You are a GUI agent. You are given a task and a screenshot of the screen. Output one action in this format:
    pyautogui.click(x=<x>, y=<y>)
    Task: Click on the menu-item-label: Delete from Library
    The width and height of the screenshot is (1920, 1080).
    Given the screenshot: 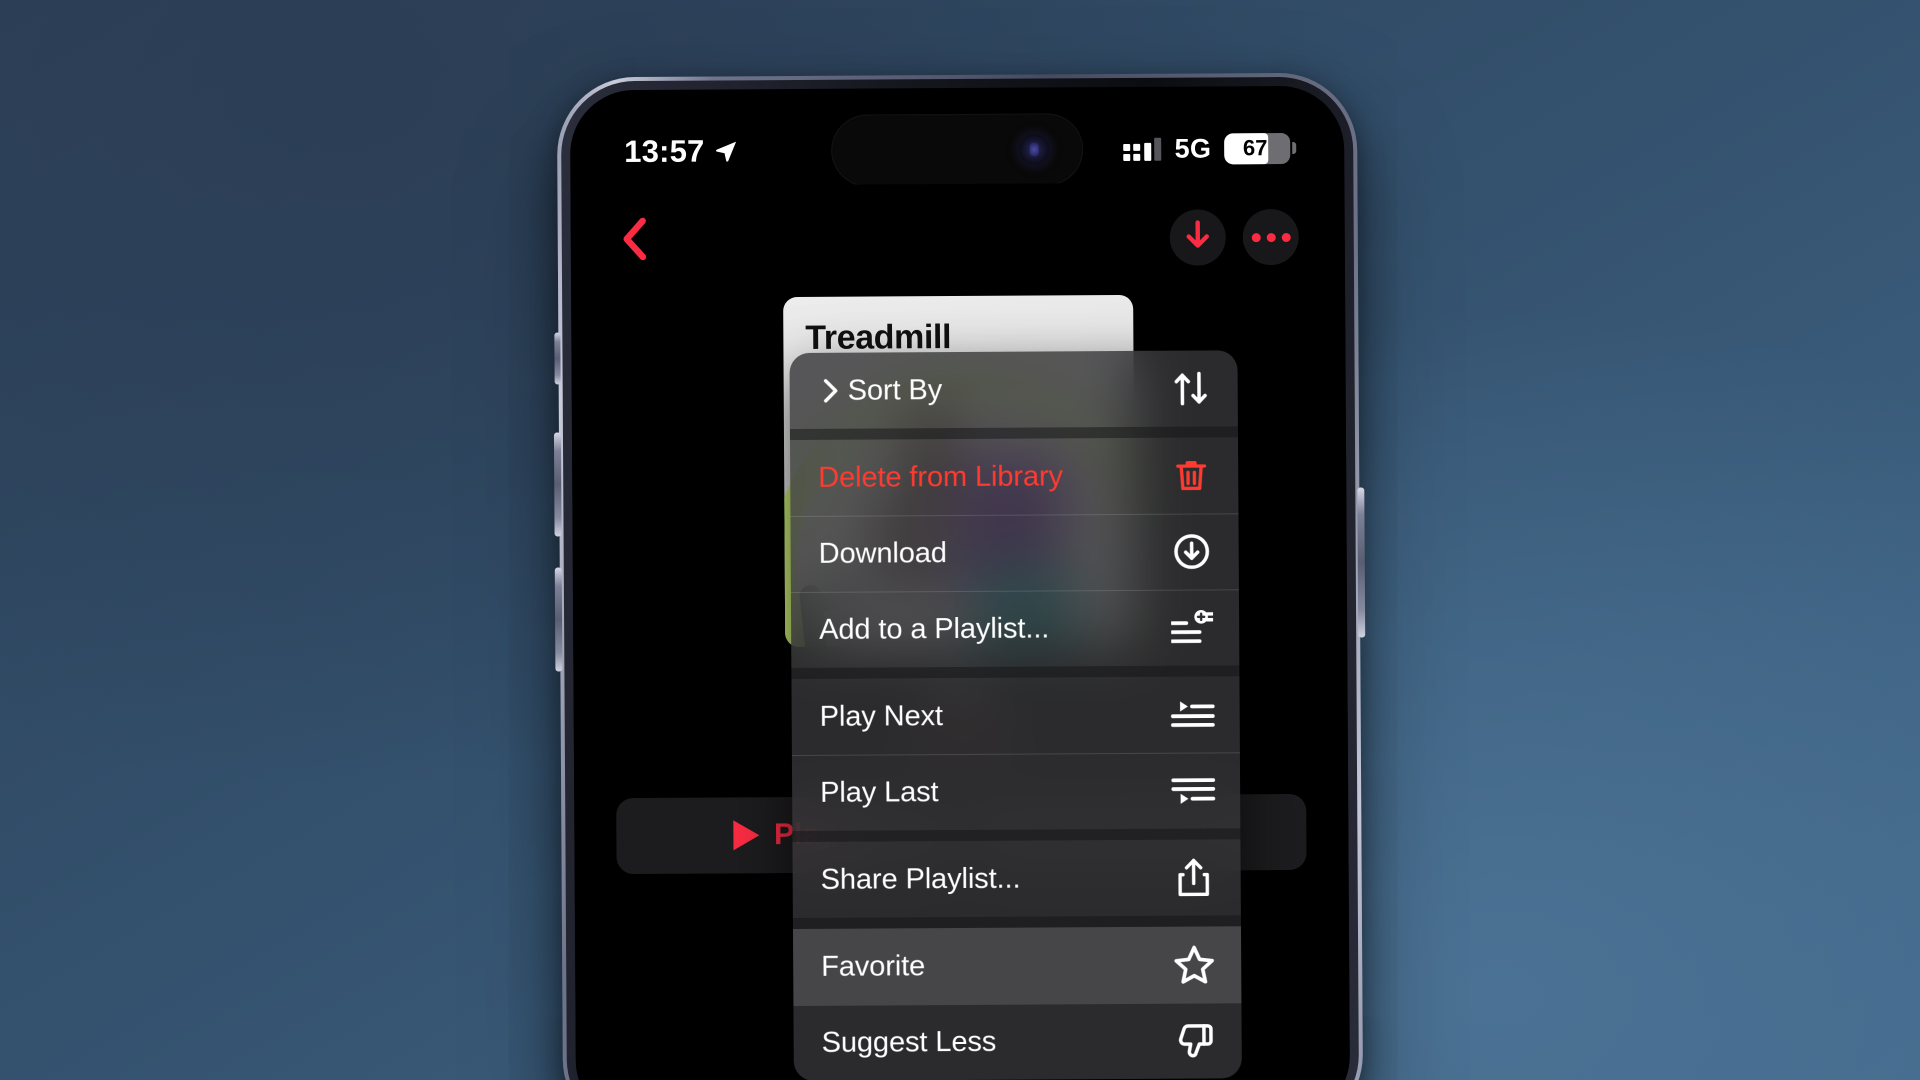 What is the action you would take?
    pyautogui.click(x=940, y=476)
    